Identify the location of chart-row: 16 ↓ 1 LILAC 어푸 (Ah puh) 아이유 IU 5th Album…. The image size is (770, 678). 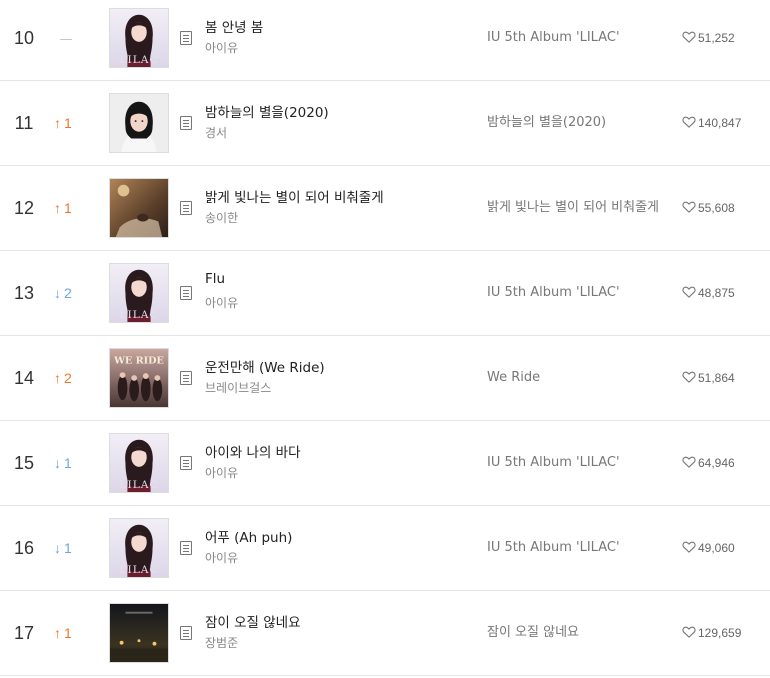
(385, 548).